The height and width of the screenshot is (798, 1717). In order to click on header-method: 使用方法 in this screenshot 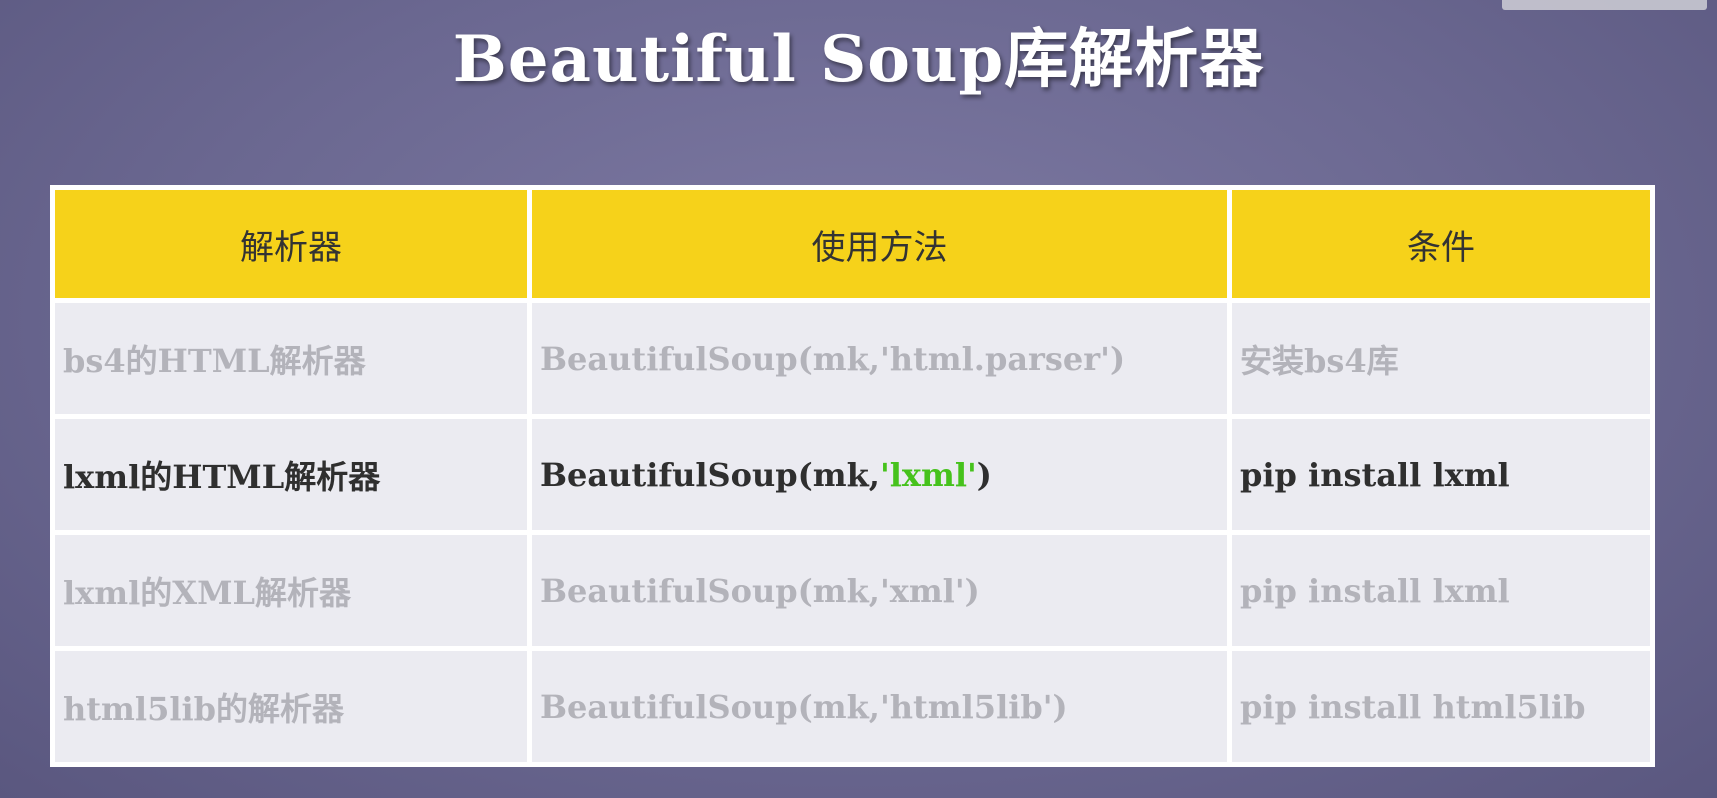, I will do `click(879, 244)`.